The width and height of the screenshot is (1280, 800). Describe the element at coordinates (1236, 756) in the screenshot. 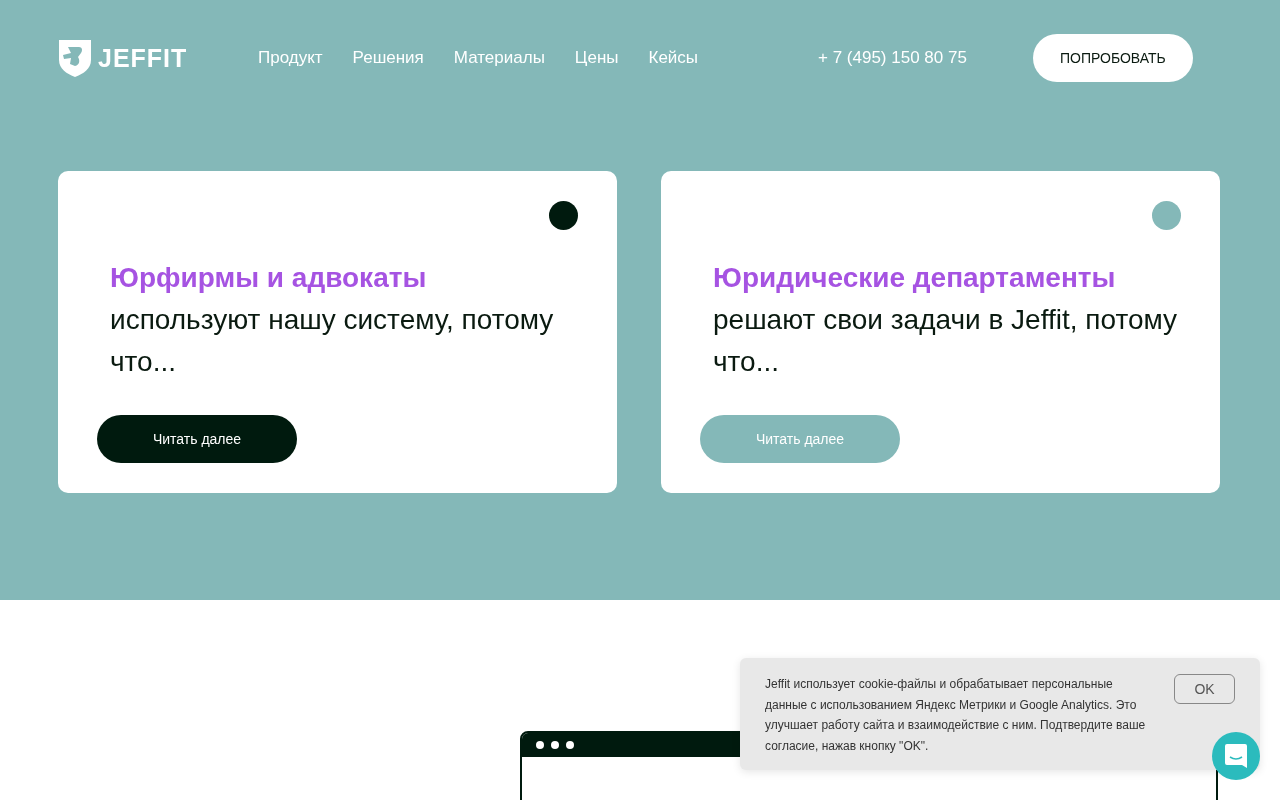

I see `chat-icon` at that location.